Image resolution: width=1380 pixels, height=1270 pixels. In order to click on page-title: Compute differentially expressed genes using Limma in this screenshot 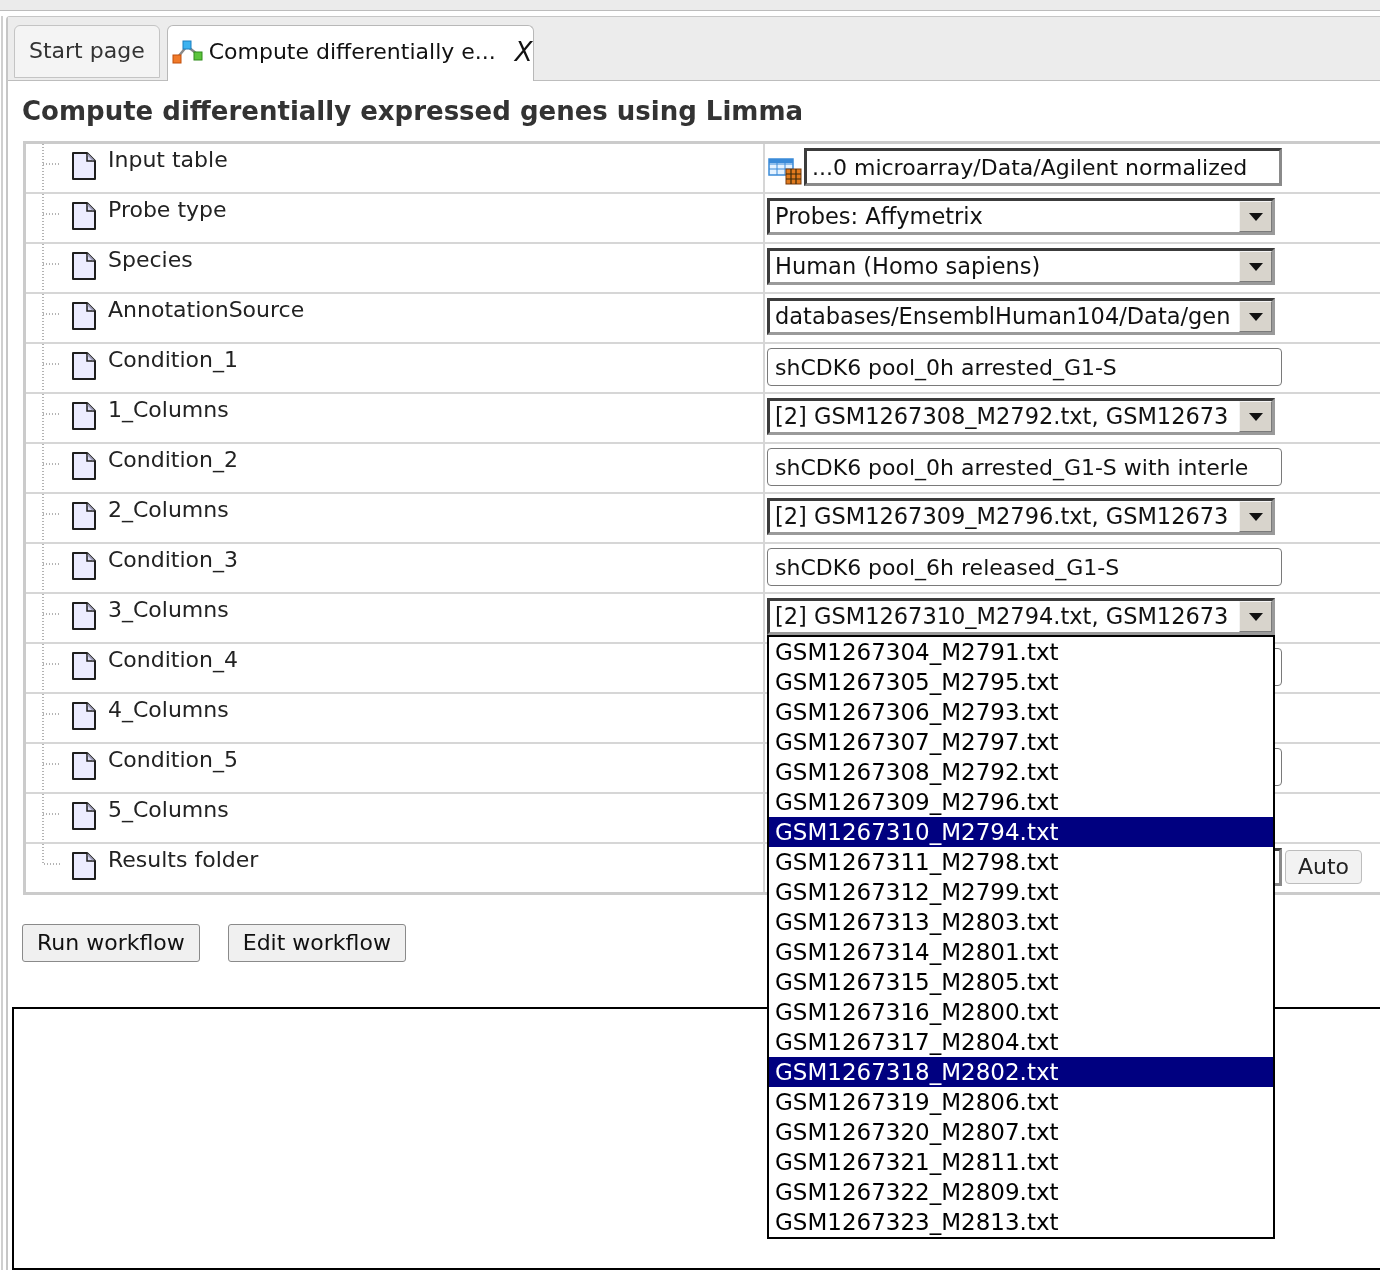, I will do `click(413, 111)`.